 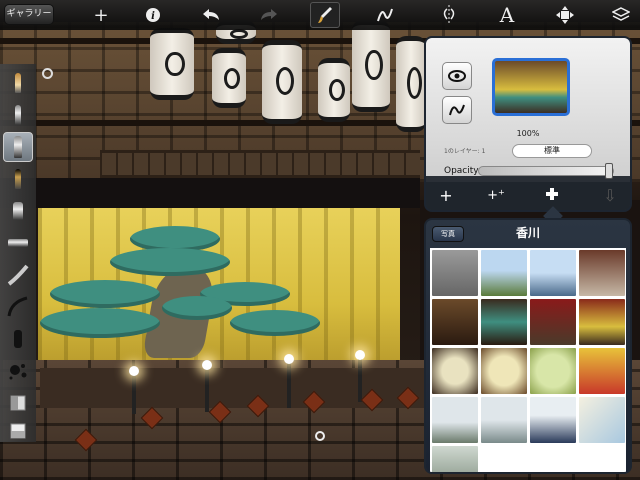 I want to click on splatter-brush, so click(x=18, y=371).